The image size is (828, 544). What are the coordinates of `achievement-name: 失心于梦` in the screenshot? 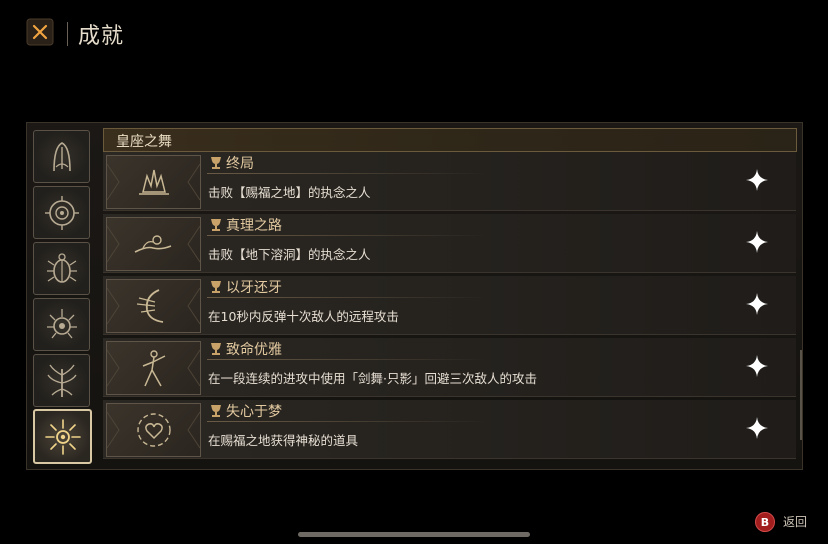 It's located at (254, 412).